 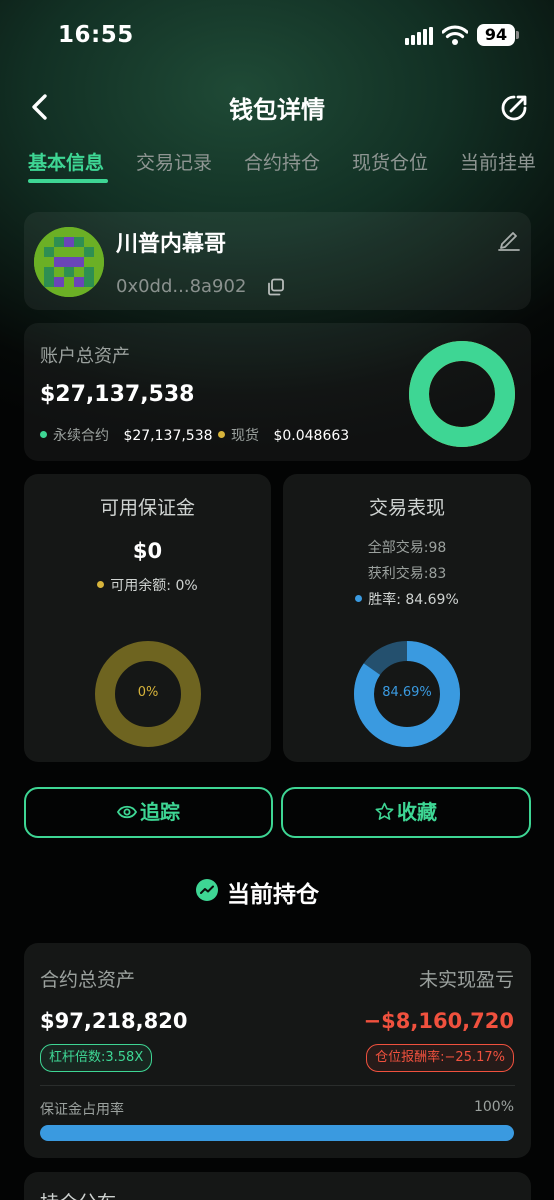 What do you see at coordinates (207, 890) in the screenshot?
I see `trend-icon` at bounding box center [207, 890].